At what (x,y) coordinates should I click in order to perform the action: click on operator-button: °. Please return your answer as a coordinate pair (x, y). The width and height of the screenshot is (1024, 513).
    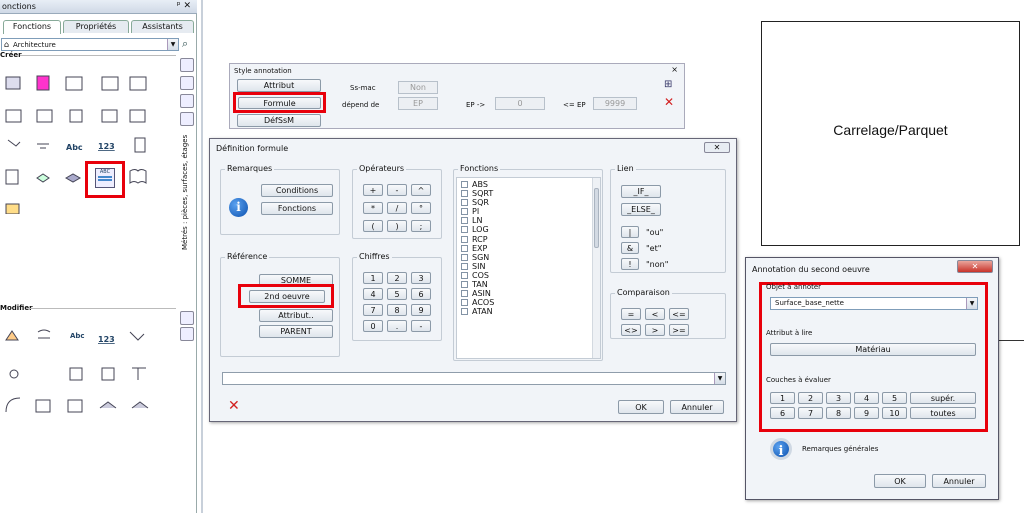
    Looking at the image, I should click on (421, 208).